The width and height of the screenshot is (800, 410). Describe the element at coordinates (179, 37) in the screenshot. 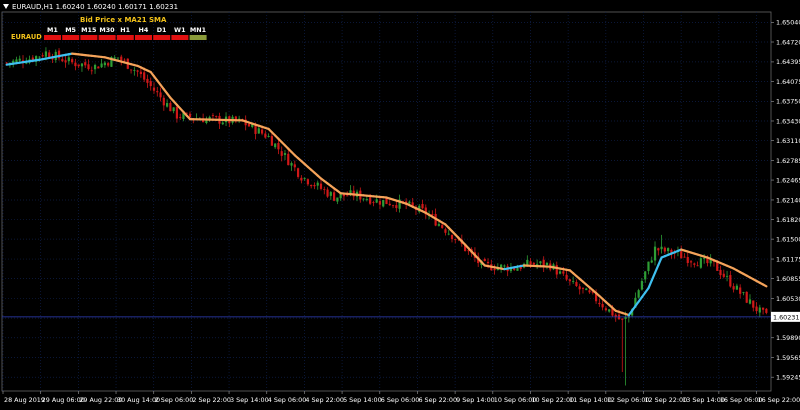

I see `timeframe-status-w1` at that location.